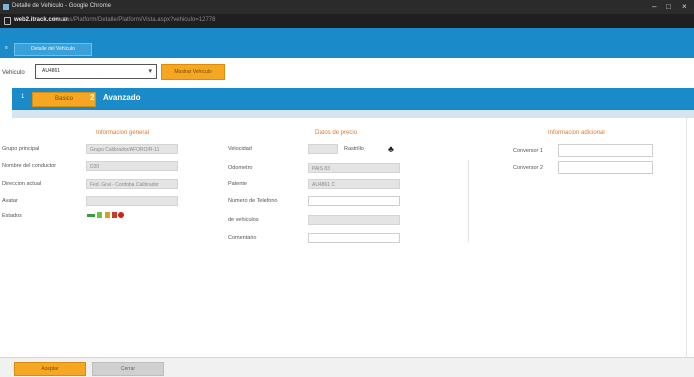  I want to click on pin-icon, so click(114, 215).